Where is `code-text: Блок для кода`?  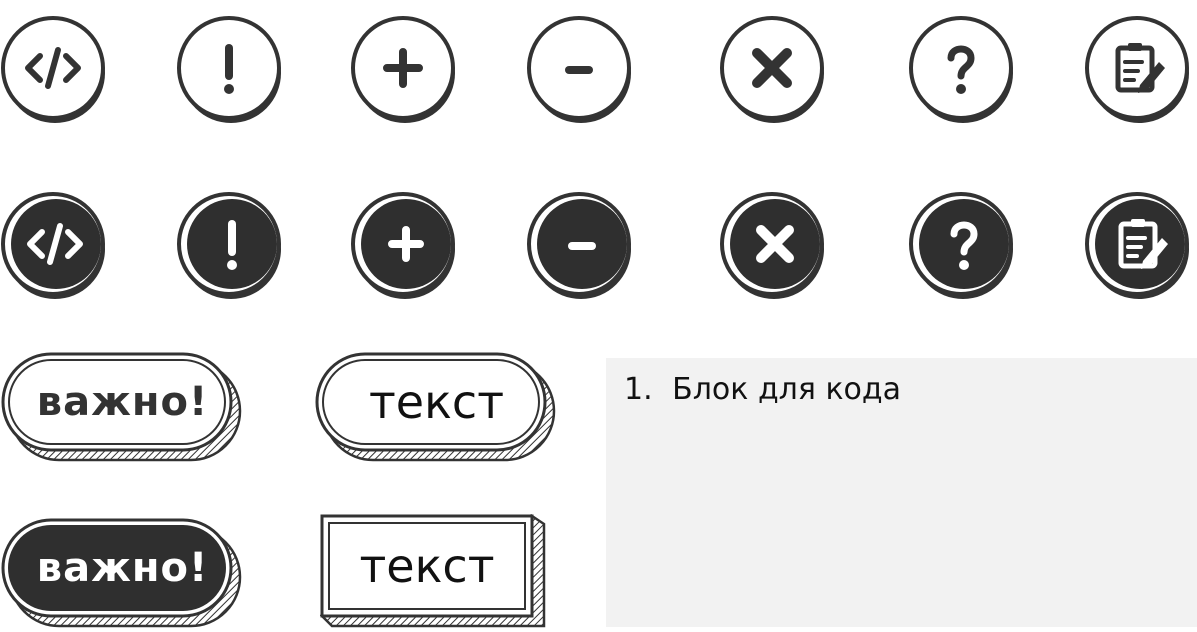
code-text: Блок для кода is located at coordinates (787, 389).